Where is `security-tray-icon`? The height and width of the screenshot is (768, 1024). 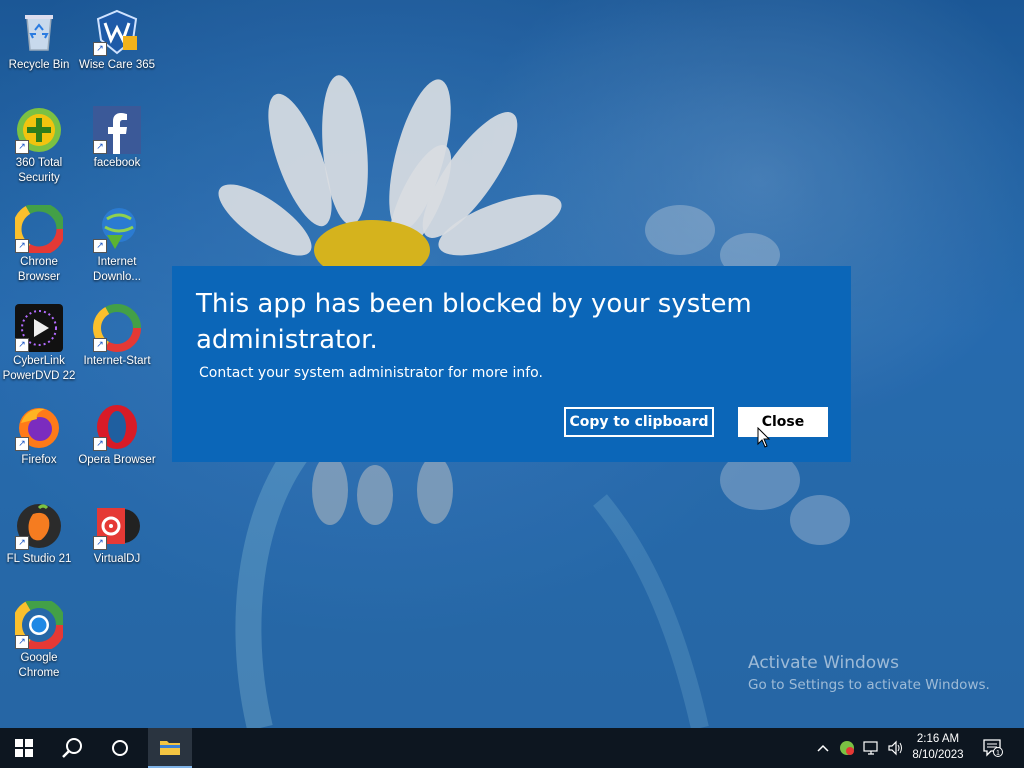 security-tray-icon is located at coordinates (847, 748).